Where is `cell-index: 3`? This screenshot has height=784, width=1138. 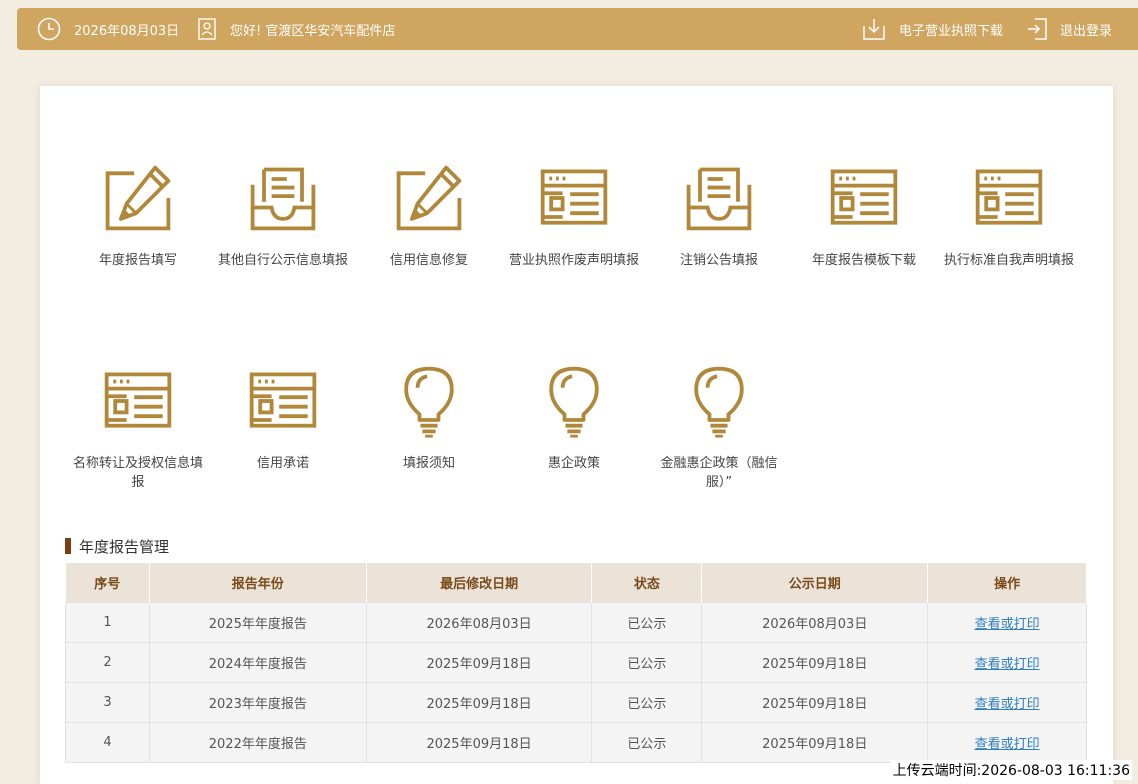
cell-index: 3 is located at coordinates (107, 702).